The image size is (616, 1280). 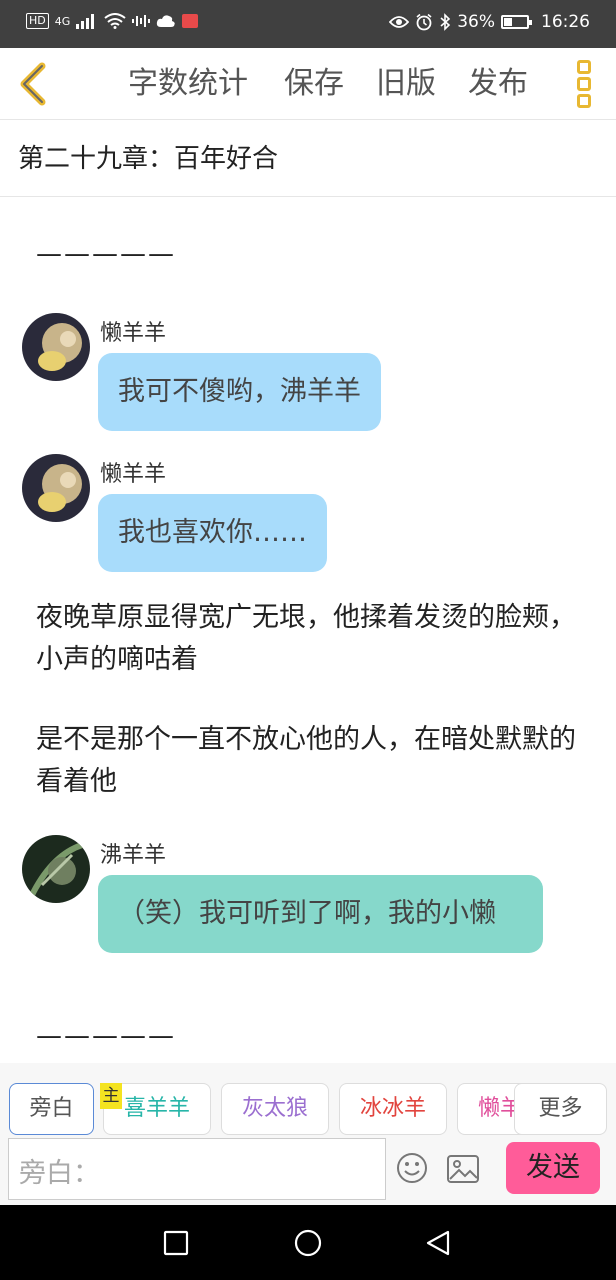 I want to click on emoji-button, so click(x=412, y=1168).